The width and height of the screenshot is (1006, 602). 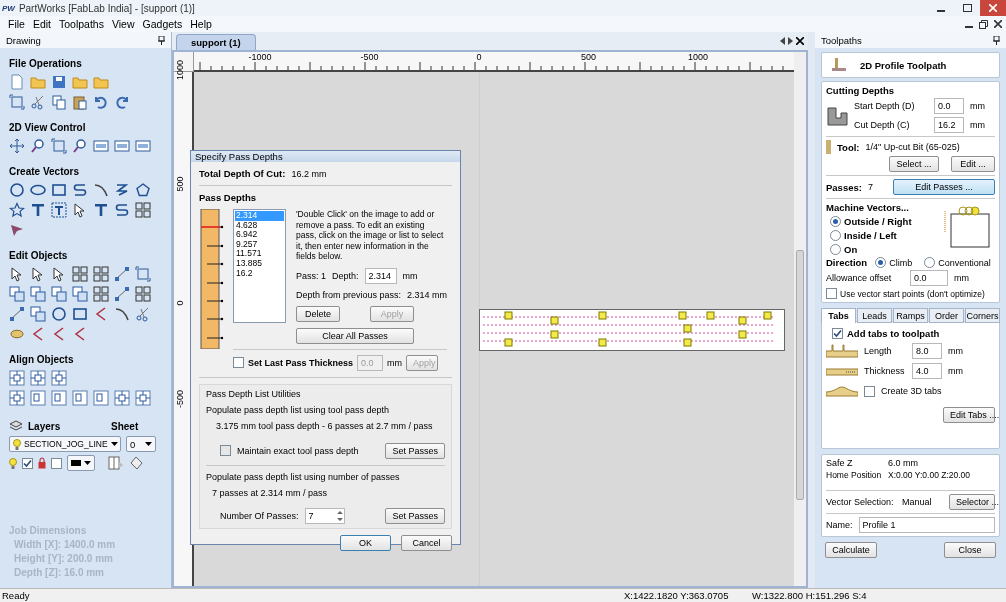 What do you see at coordinates (141, 444) in the screenshot?
I see `sheet-dropdown: 0` at bounding box center [141, 444].